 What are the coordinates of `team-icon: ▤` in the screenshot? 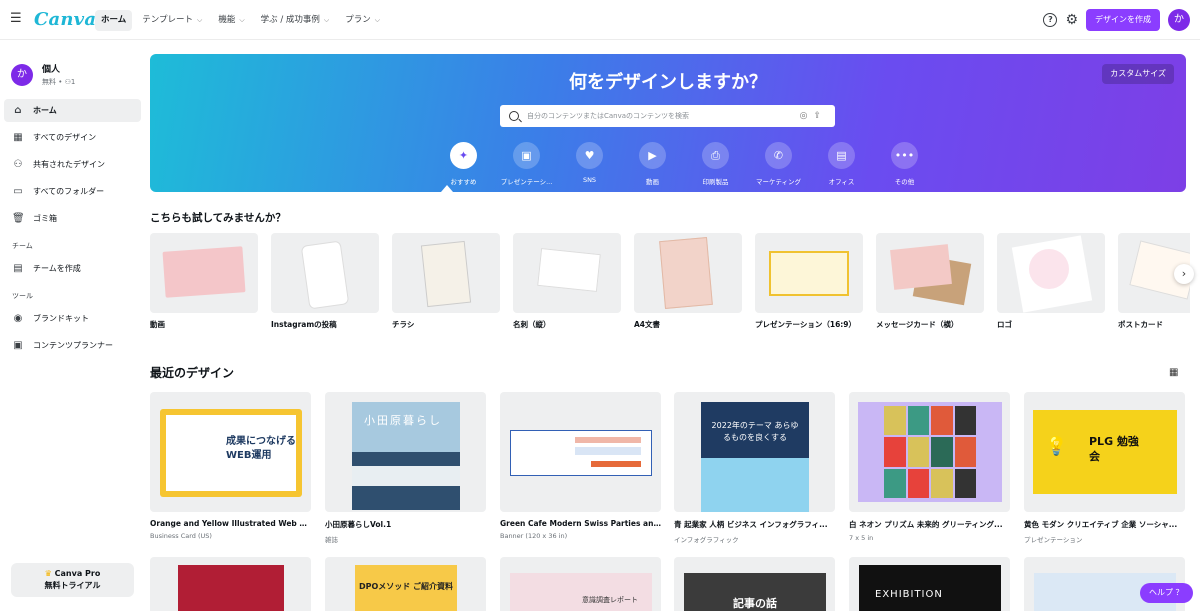 It's located at (18, 268).